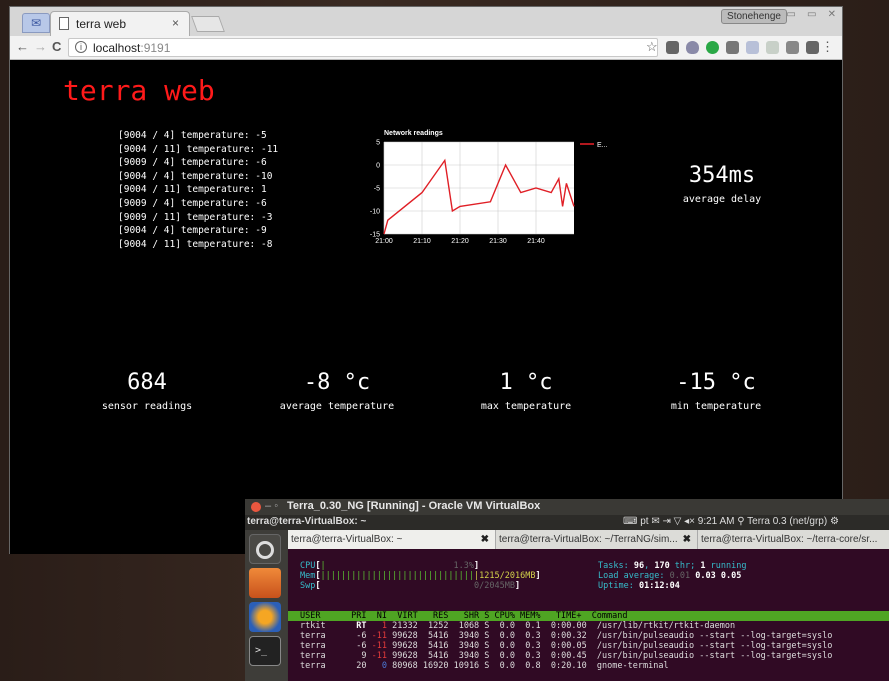  What do you see at coordinates (265, 549) in the screenshot?
I see `dash-icon` at bounding box center [265, 549].